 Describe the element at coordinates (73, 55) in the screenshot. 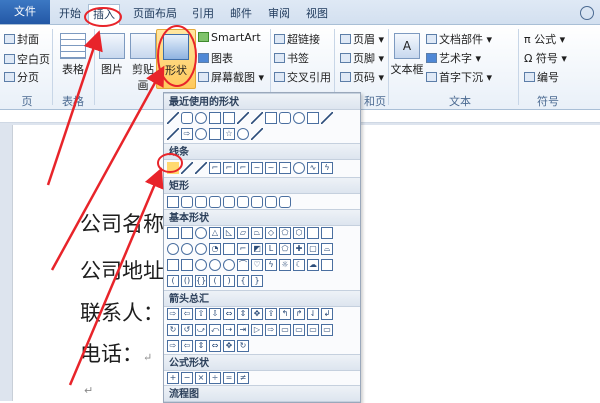

I see `table-button: 表格` at that location.